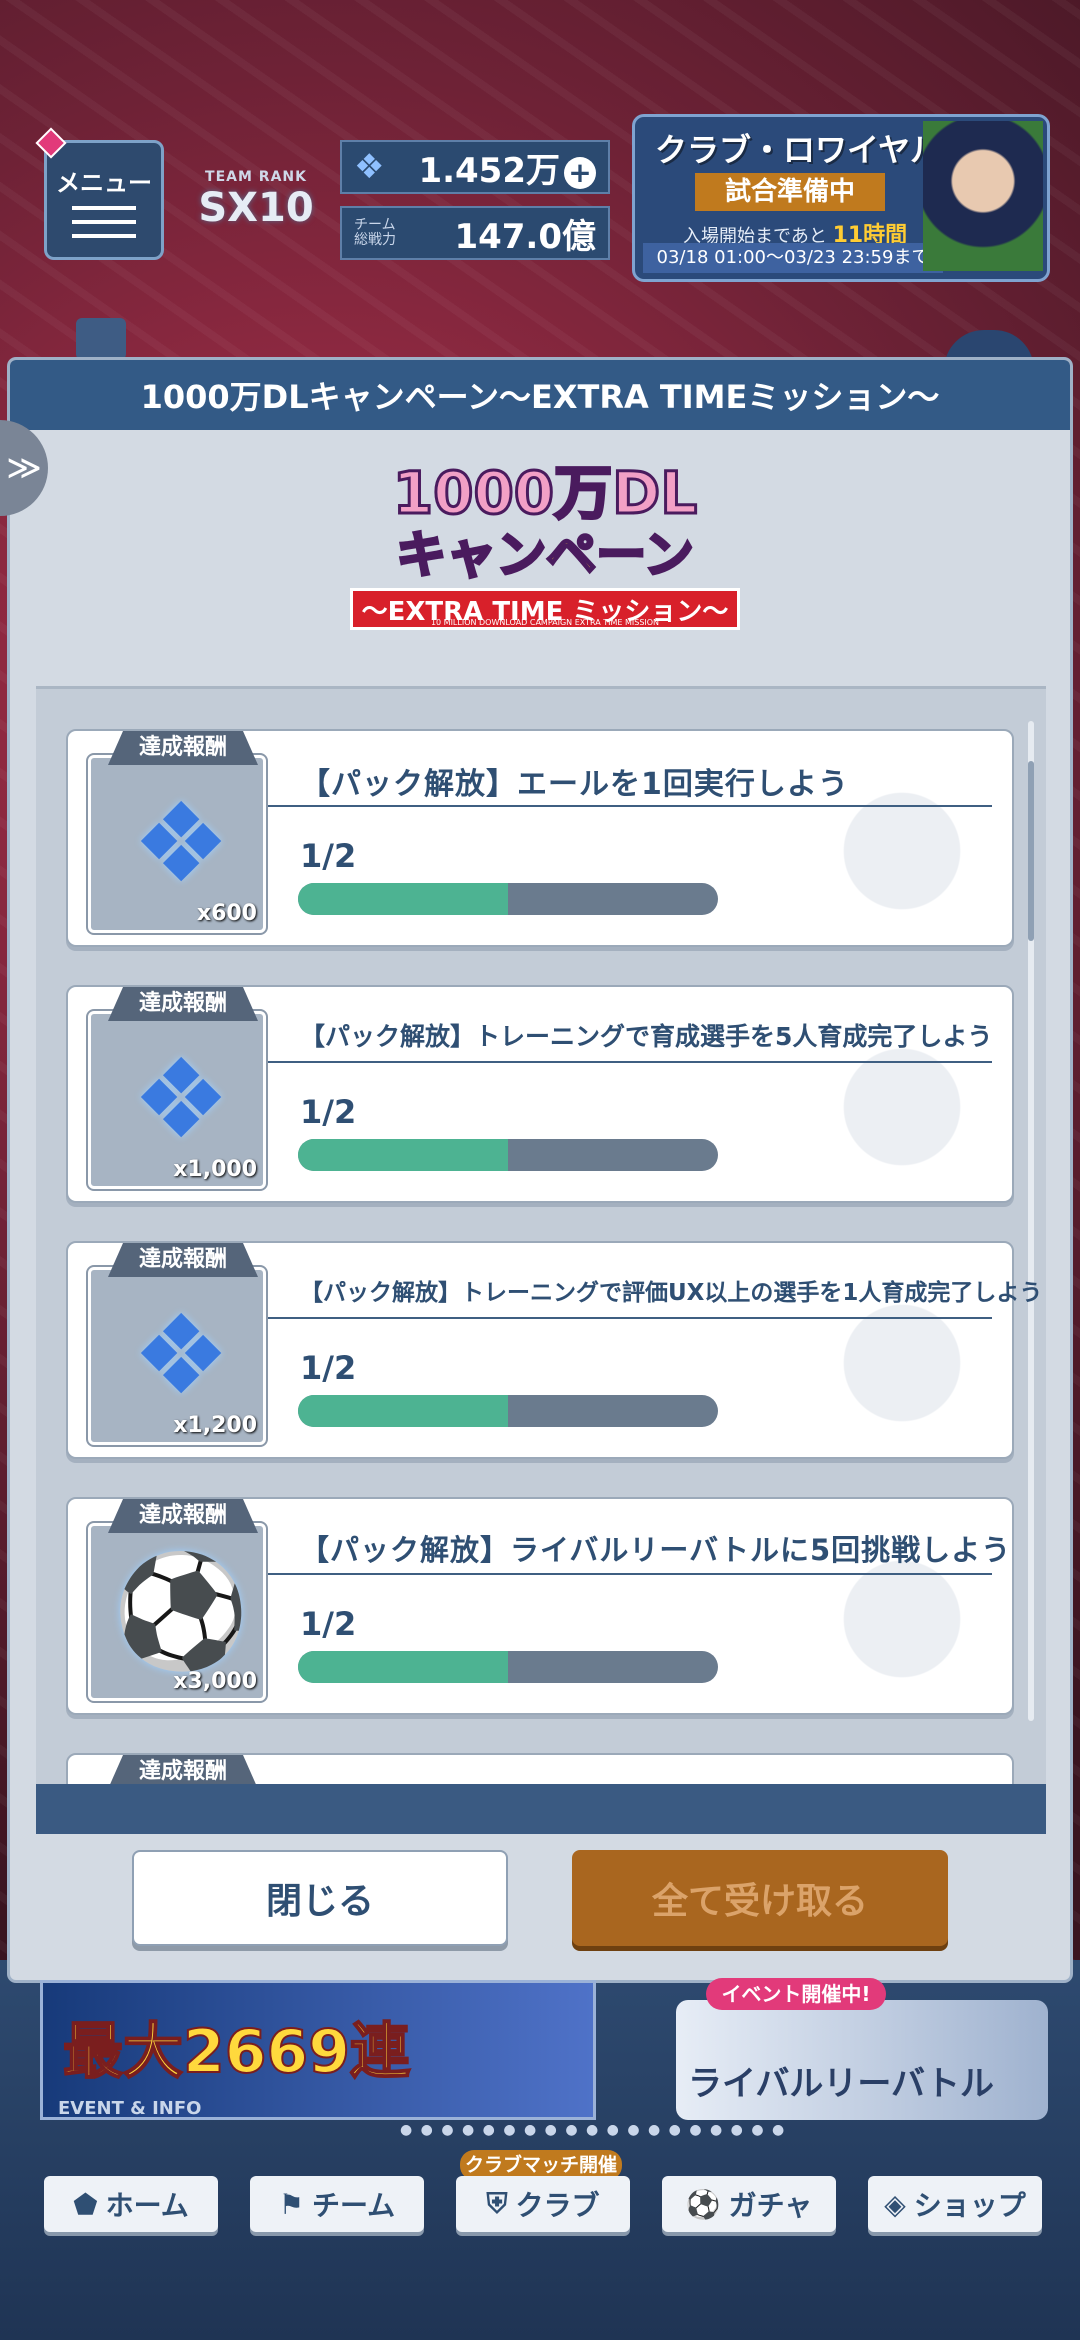 Image resolution: width=1080 pixels, height=2340 pixels. I want to click on tab-label: ホーム, so click(147, 2205).